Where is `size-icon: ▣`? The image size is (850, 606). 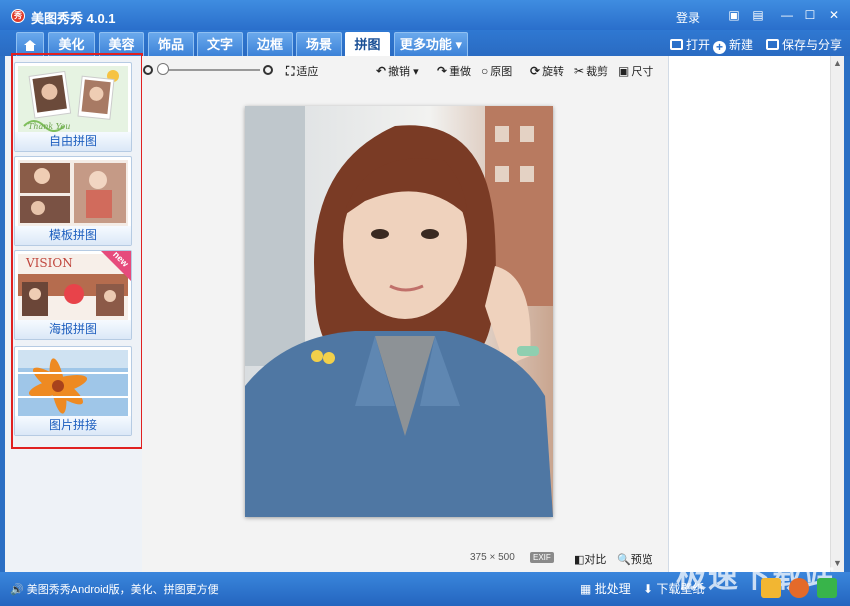 size-icon: ▣ is located at coordinates (624, 71).